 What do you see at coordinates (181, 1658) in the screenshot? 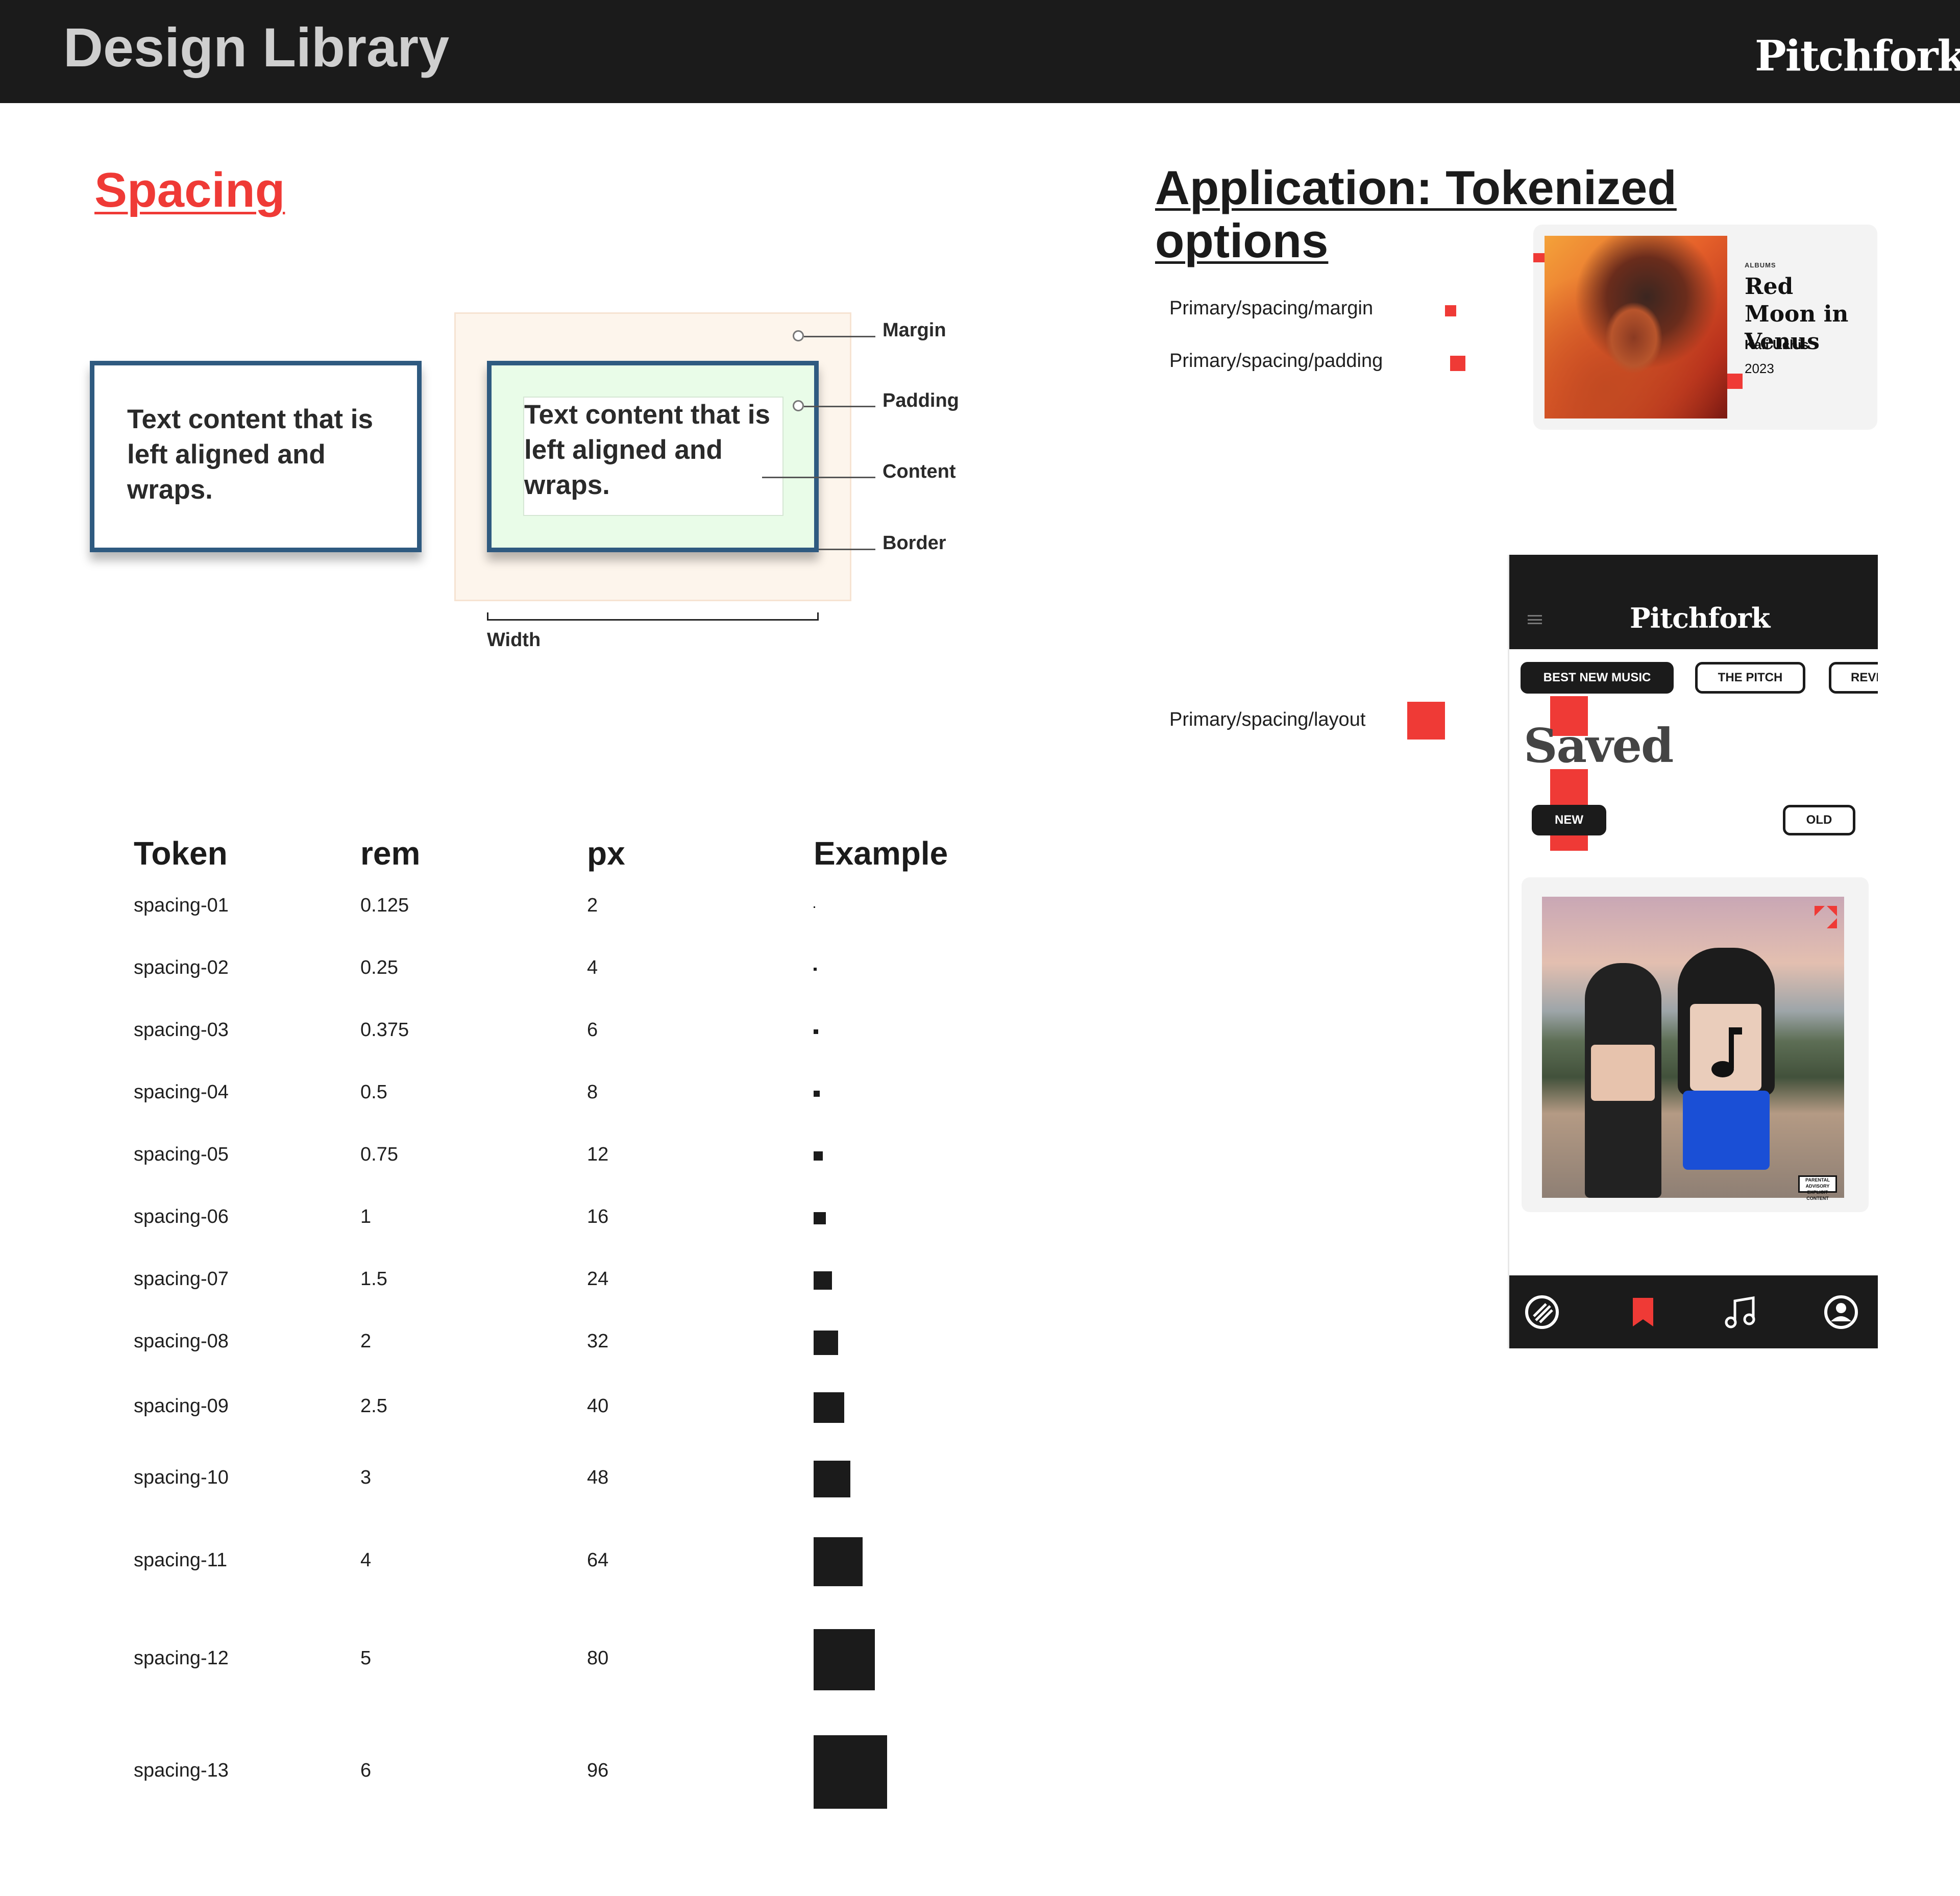
I see `token-name: spacing-12` at bounding box center [181, 1658].